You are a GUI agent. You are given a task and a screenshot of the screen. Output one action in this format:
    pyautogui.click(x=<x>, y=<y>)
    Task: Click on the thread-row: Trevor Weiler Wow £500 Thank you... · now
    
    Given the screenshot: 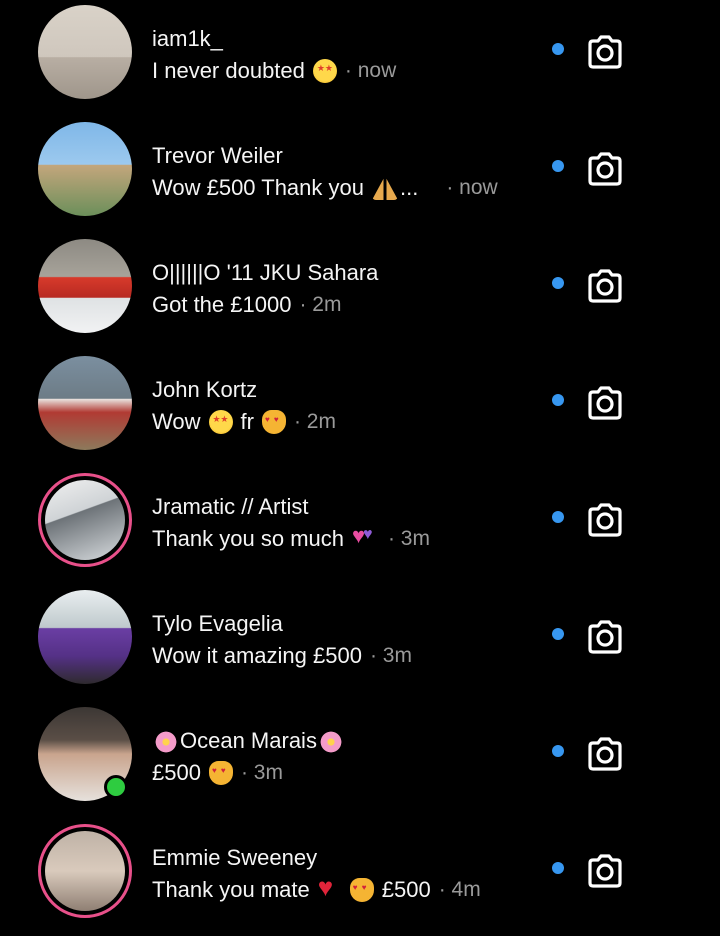 What is the action you would take?
    pyautogui.click(x=360, y=175)
    